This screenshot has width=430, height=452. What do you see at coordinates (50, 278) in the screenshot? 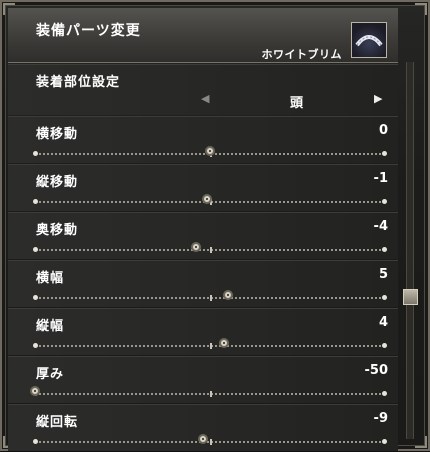
I see `slider-label: 横幅` at bounding box center [50, 278].